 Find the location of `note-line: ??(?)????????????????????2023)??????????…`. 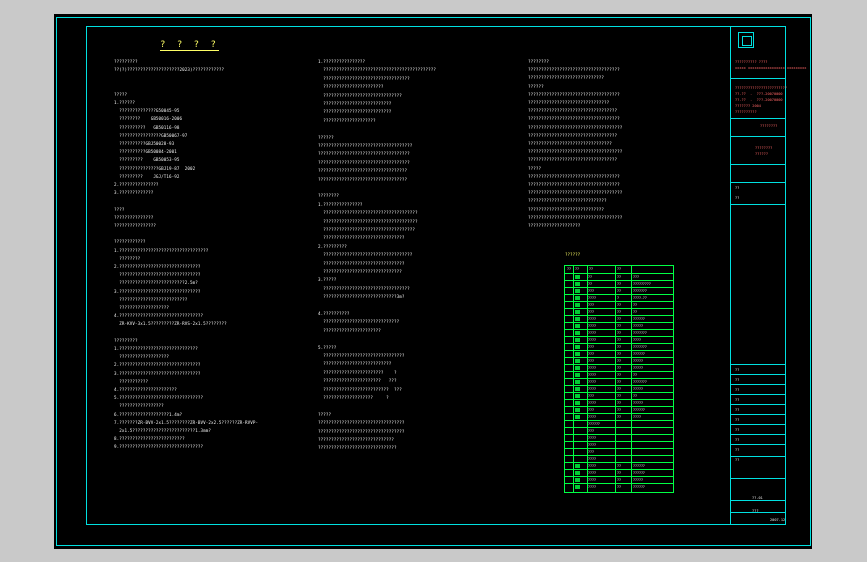

note-line: ??(?)????????????????????2023)??????????… is located at coordinates (169, 70).